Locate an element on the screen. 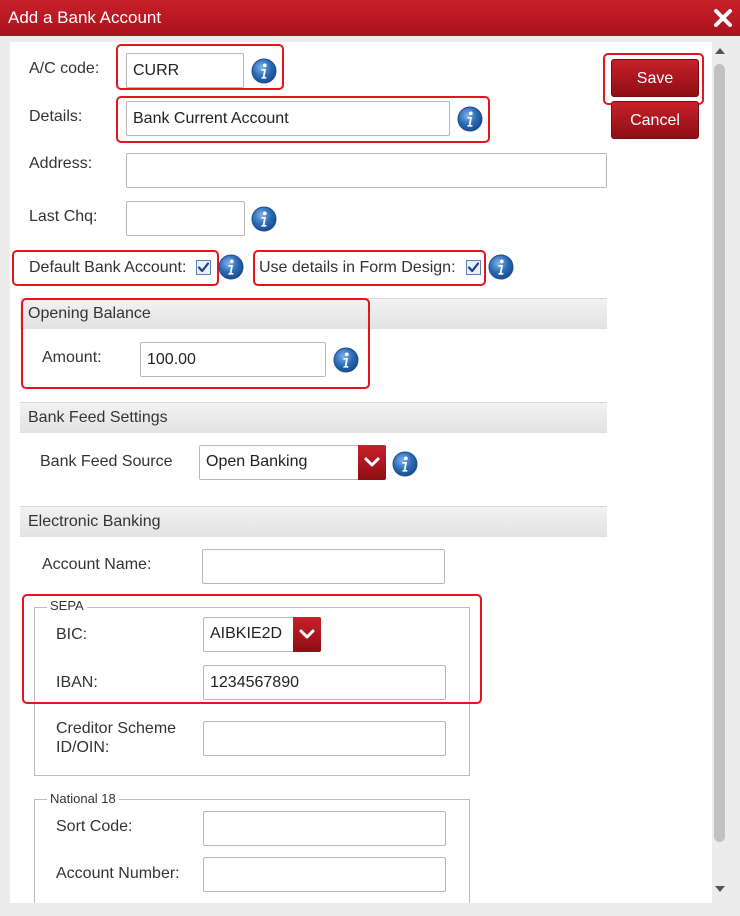 The width and height of the screenshot is (740, 916). ac-code-label: A/C code: is located at coordinates (64, 68).